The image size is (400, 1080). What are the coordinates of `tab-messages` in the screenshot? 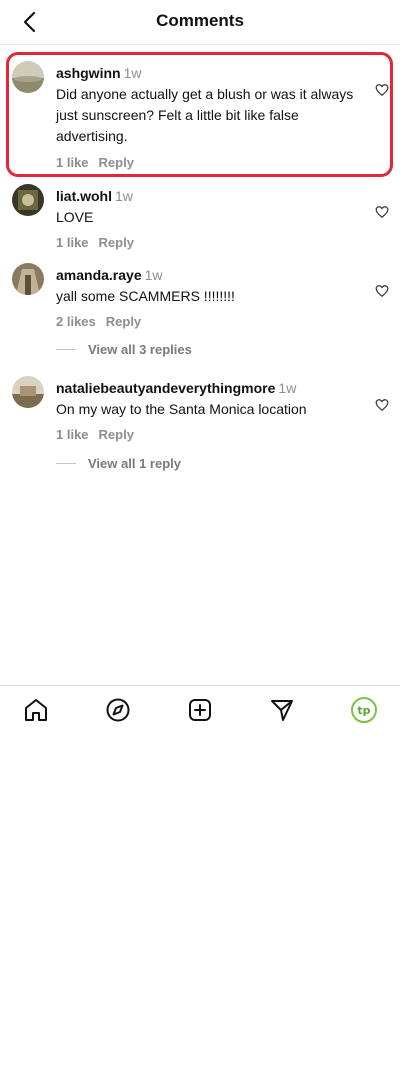 It's located at (282, 710).